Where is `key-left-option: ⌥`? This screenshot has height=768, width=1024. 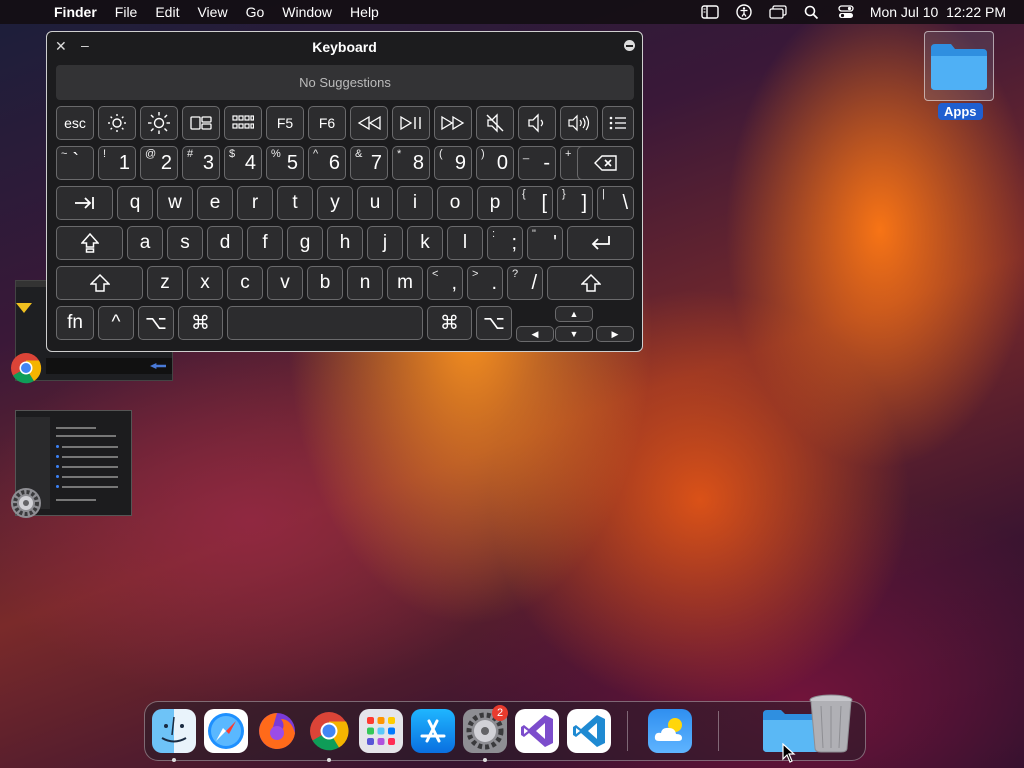
key-left-option: ⌥ is located at coordinates (156, 323).